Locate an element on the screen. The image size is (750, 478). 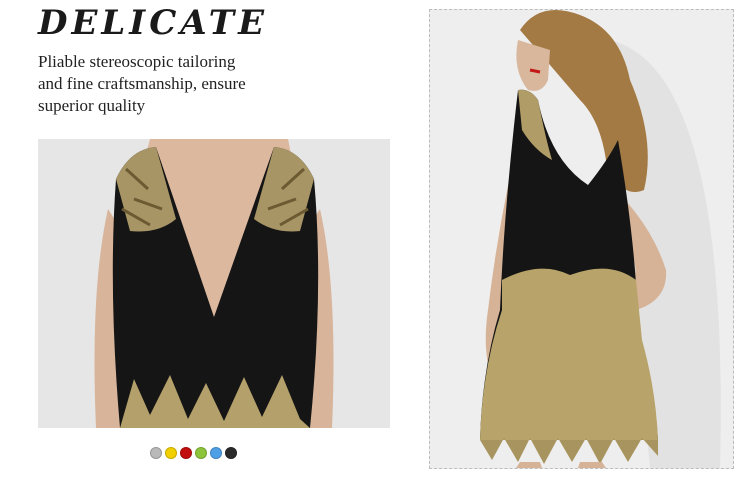
headline: DELICATE is located at coordinates (153, 23).